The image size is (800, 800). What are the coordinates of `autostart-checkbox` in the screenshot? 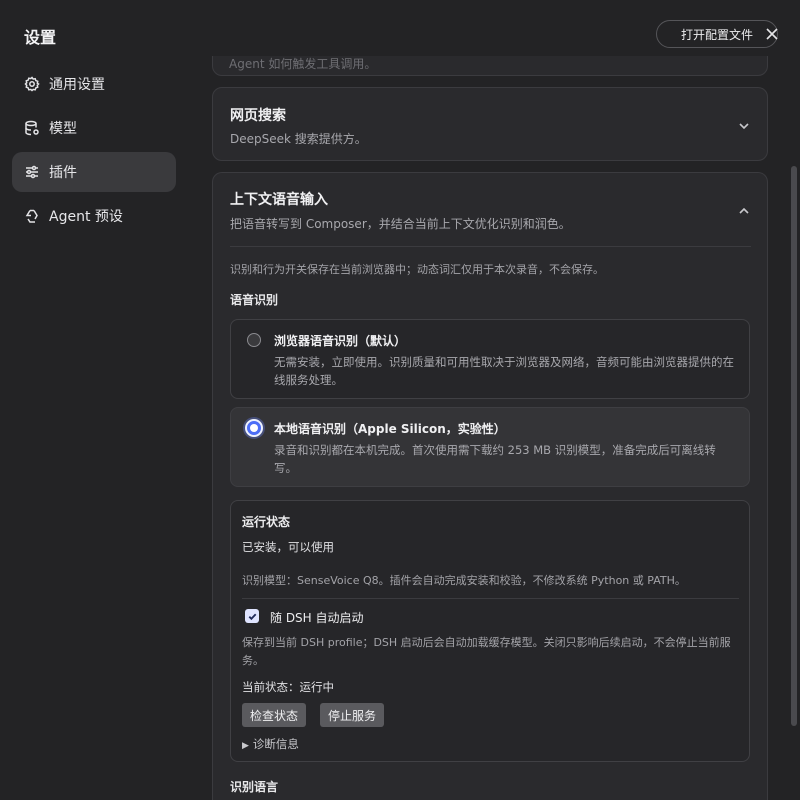 It's located at (252, 616).